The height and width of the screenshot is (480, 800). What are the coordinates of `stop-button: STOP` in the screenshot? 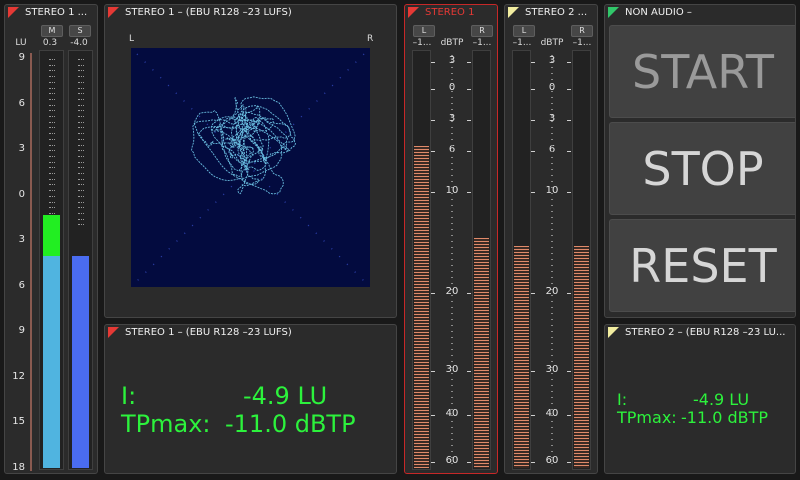 It's located at (702, 168).